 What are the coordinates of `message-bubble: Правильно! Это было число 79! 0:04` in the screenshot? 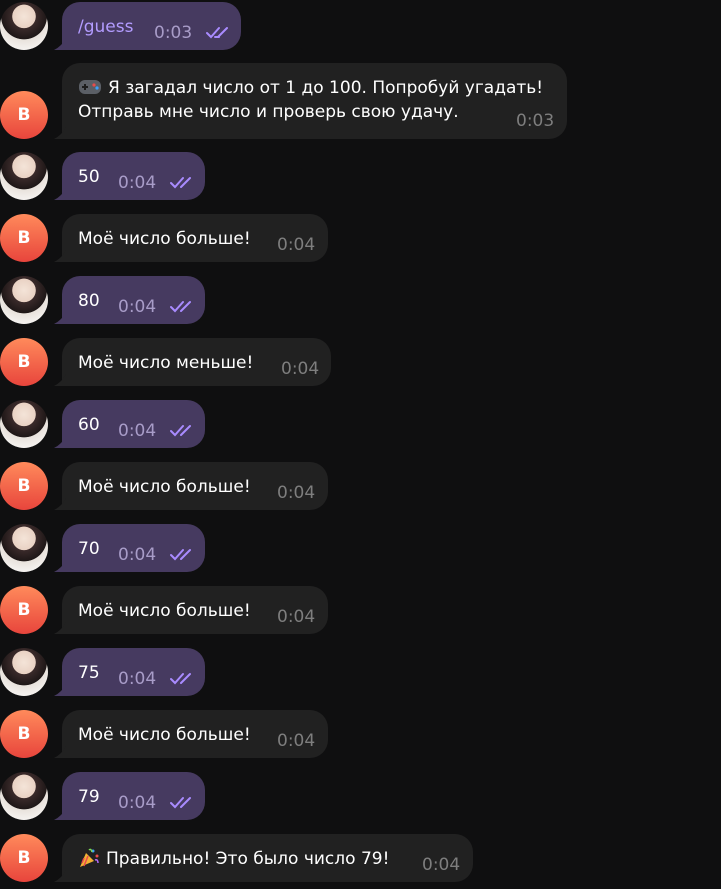 It's located at (263, 858).